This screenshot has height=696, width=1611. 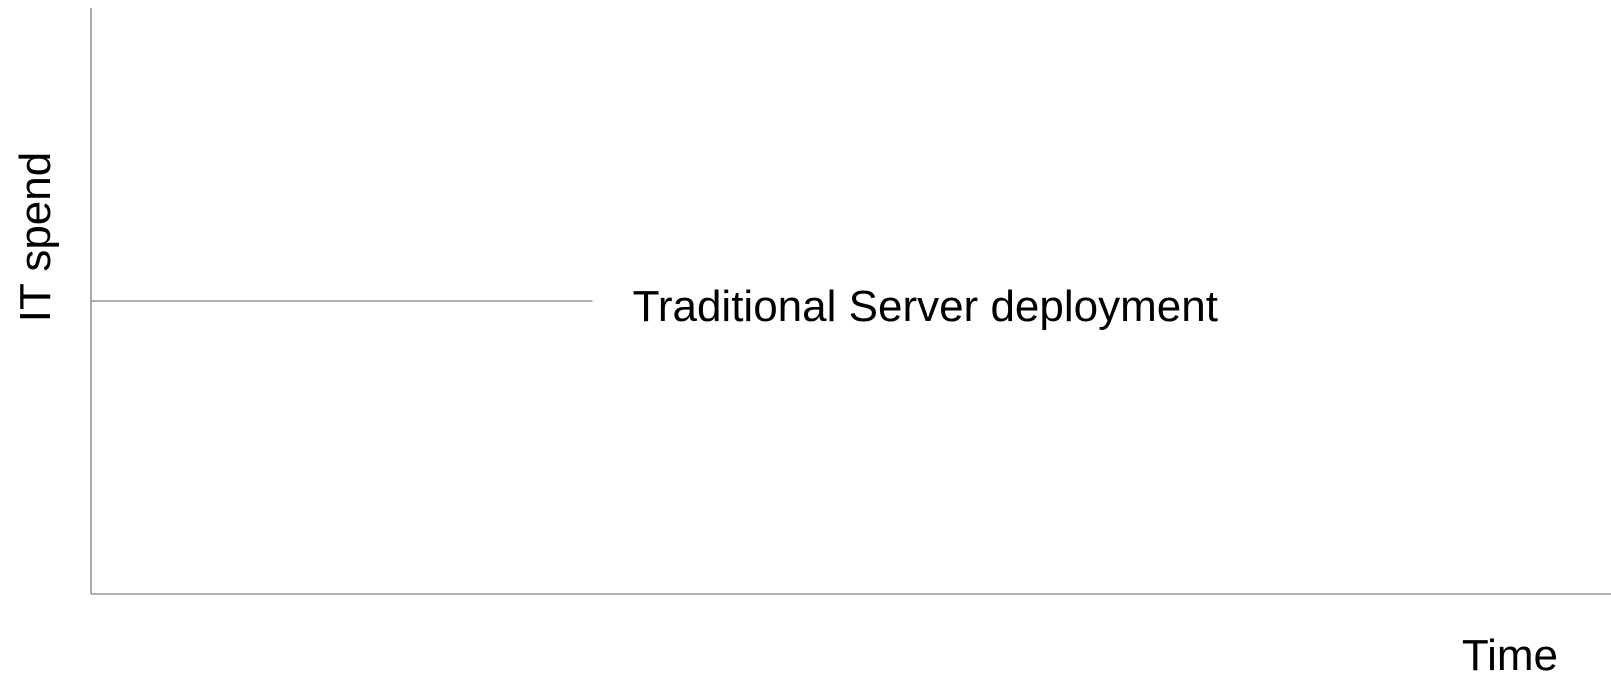 I want to click on y-axis-label: IT spend, so click(x=35, y=237).